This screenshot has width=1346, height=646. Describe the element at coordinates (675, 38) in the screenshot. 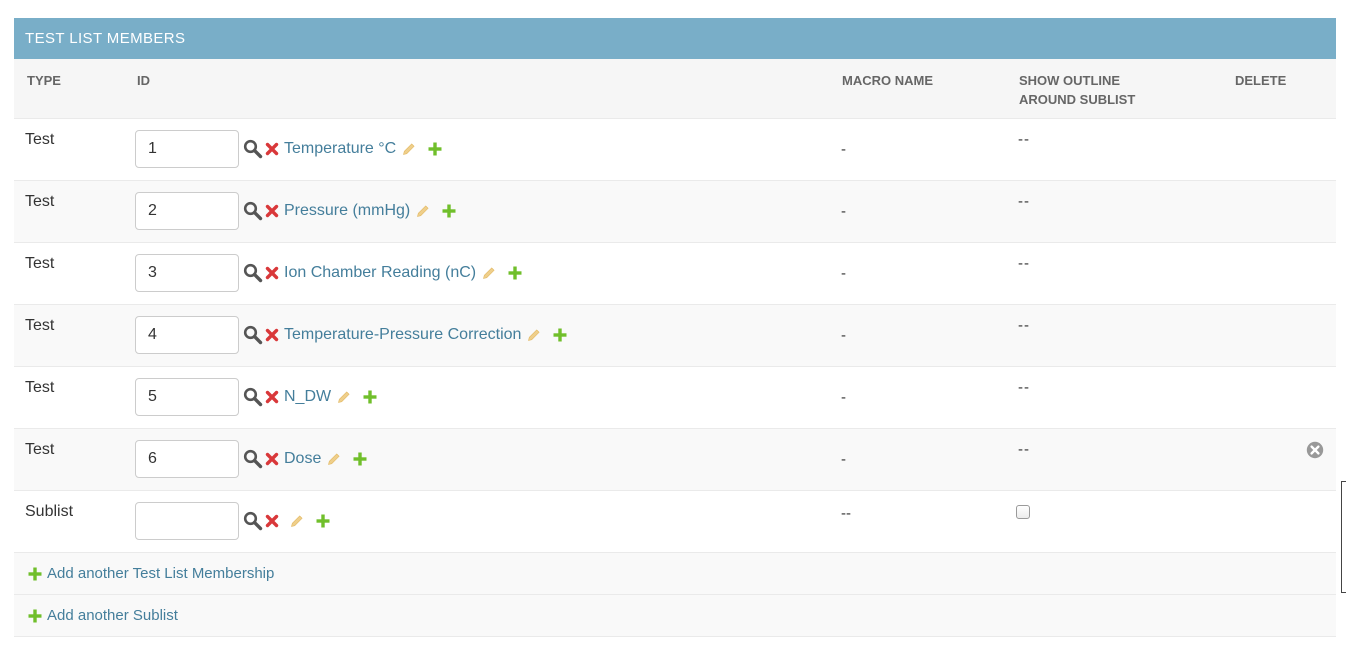

I see `module-caption: TEST LIST MEMBERS` at that location.